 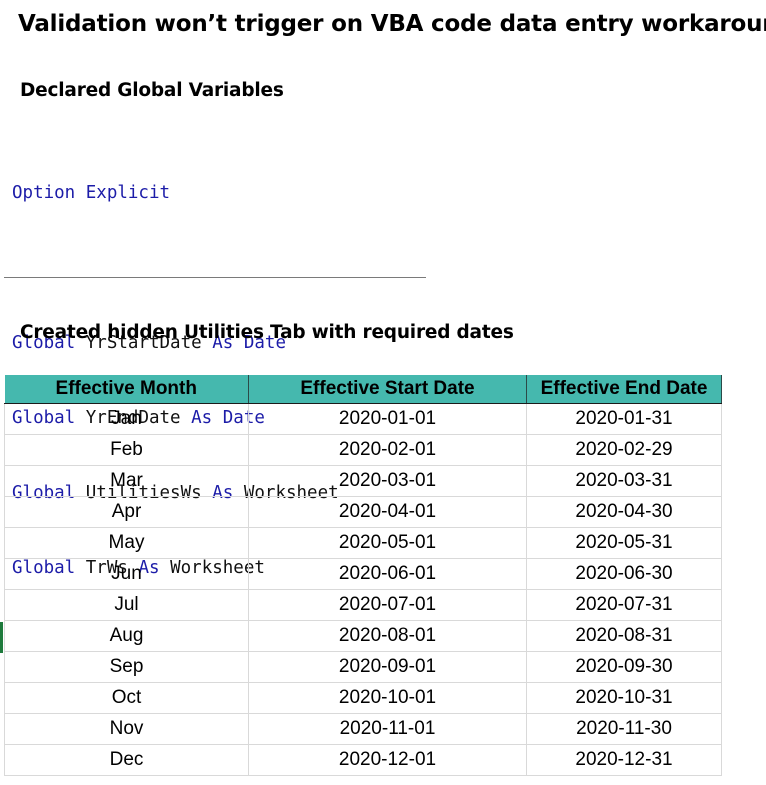 I want to click on table-row: Apr 2020-04-01 2020-04-30, so click(x=363, y=512).